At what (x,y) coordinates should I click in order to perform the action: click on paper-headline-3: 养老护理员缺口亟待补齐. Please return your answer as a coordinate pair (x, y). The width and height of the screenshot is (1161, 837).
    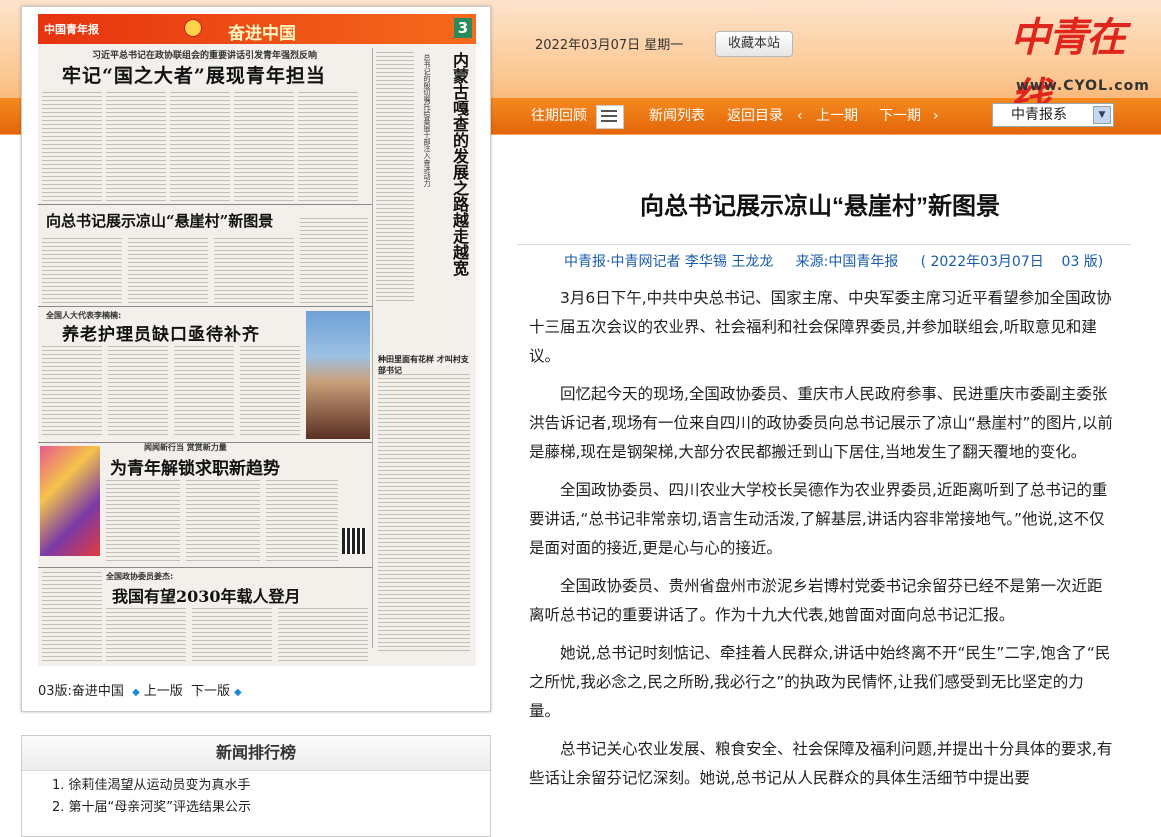
    Looking at the image, I should click on (161, 332).